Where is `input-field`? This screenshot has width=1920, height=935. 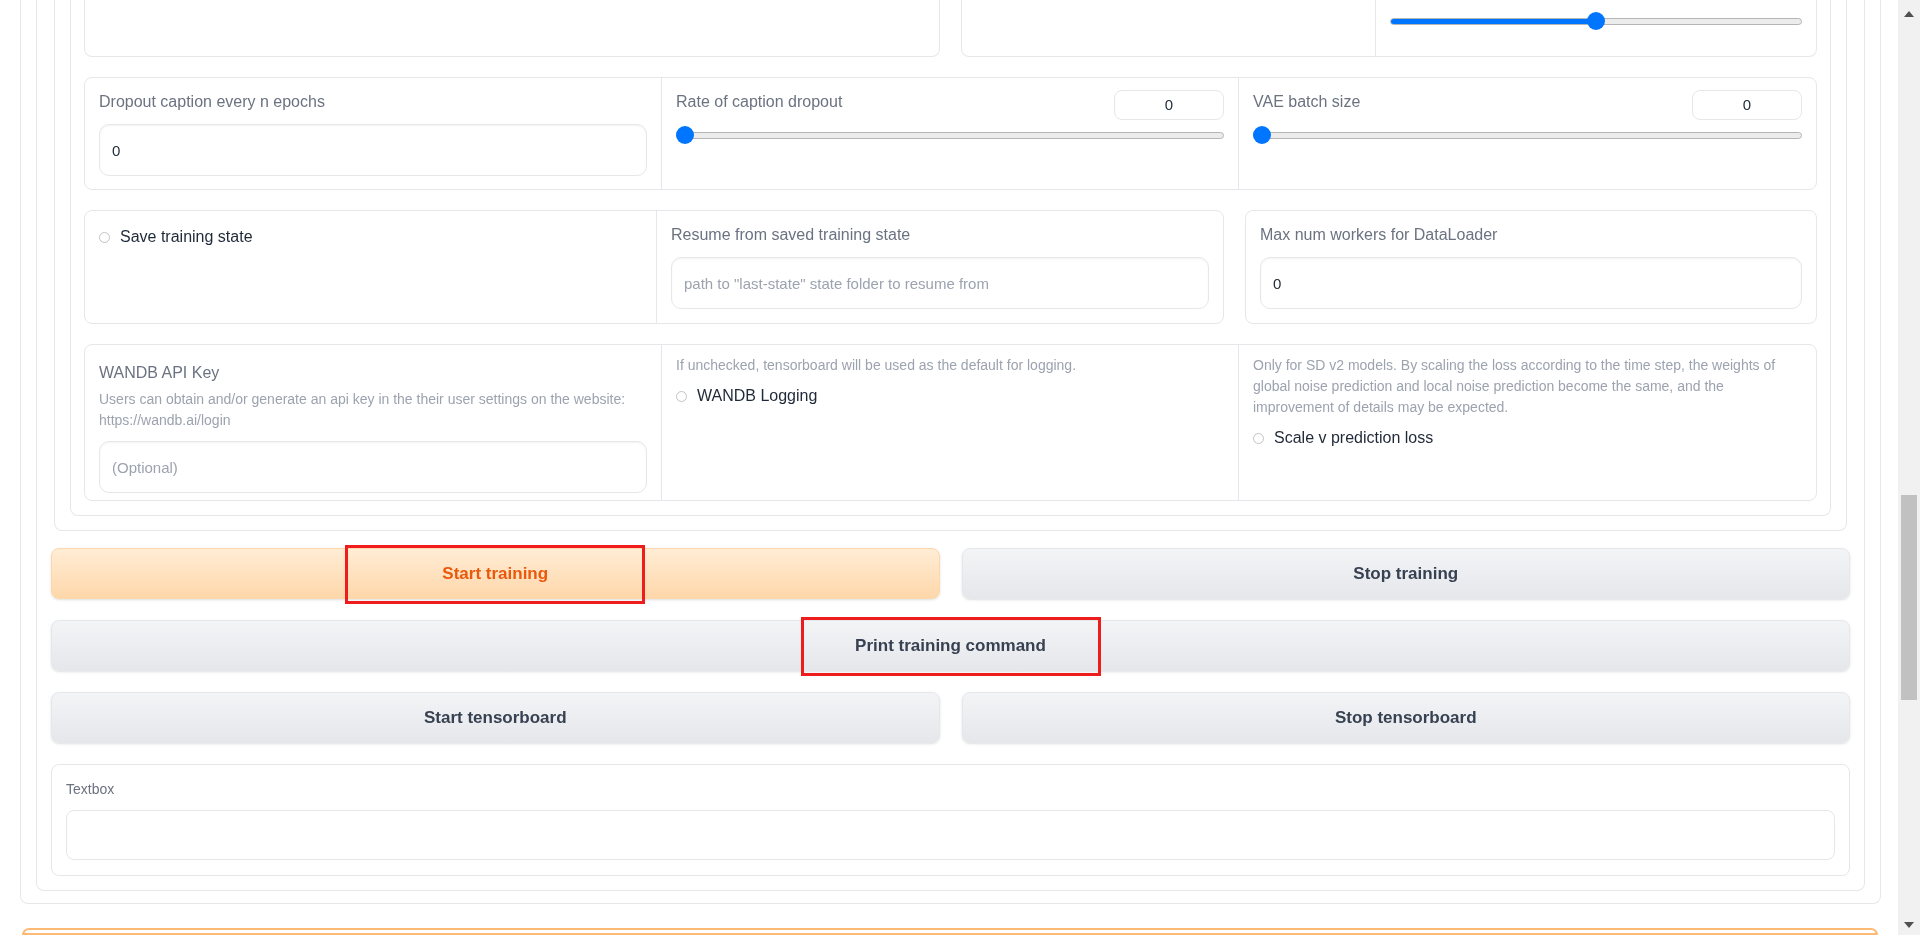 input-field is located at coordinates (950, 835).